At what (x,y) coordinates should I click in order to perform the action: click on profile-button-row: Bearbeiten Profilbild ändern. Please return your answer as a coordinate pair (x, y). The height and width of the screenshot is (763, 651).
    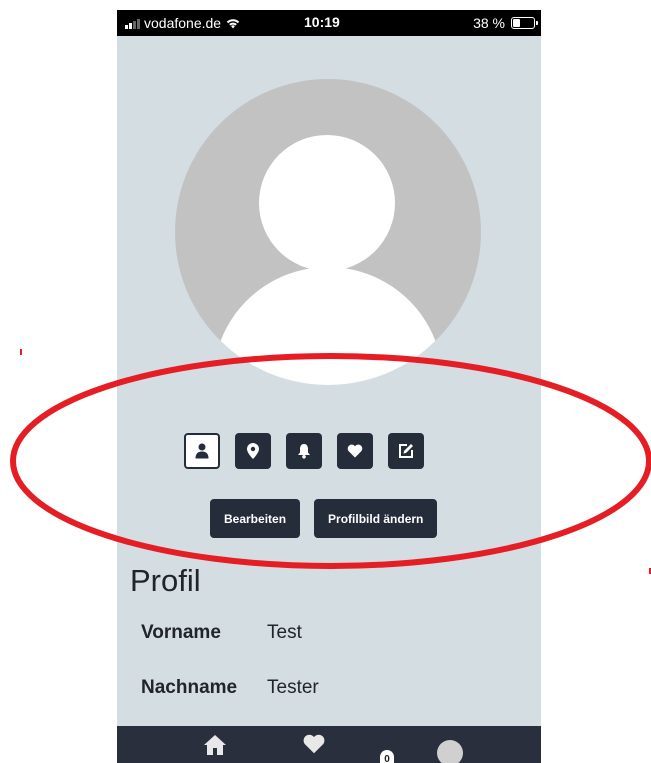
    Looking at the image, I should click on (324, 518).